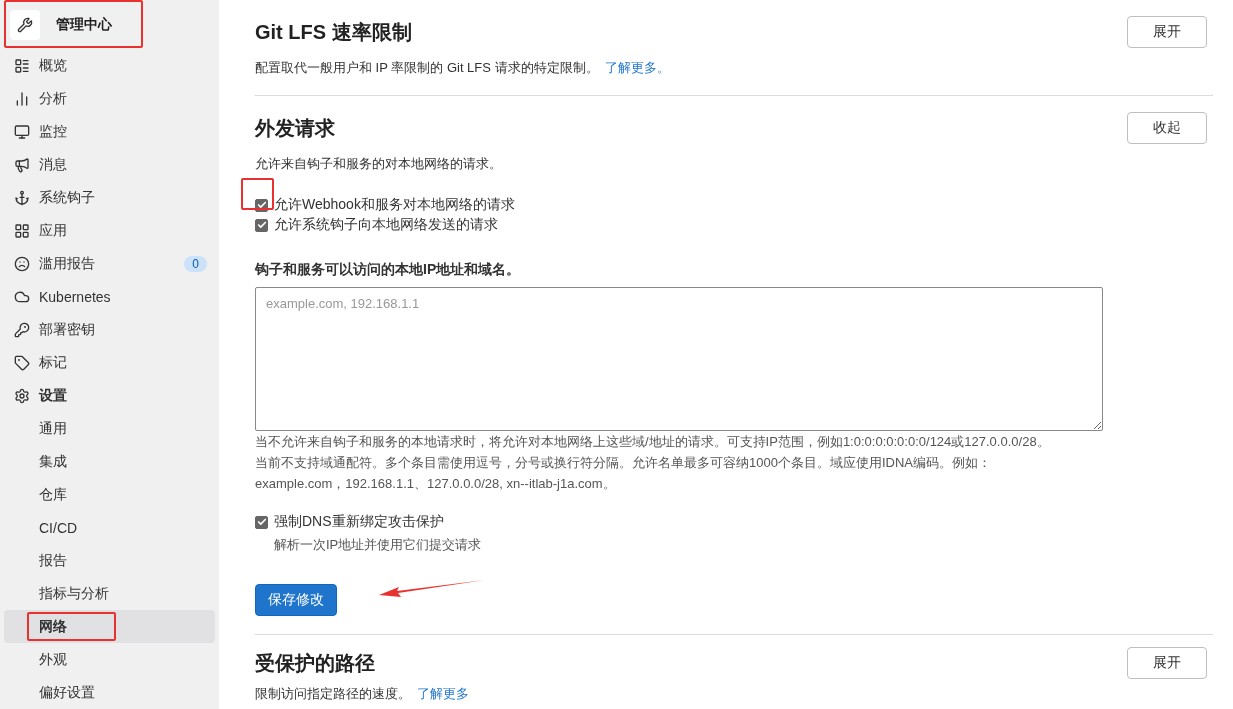 The width and height of the screenshot is (1233, 709). I want to click on help-text: example.com，192.168.1.1、127.0.0.0/28, xn--itlab-j1a.com。, so click(436, 484).